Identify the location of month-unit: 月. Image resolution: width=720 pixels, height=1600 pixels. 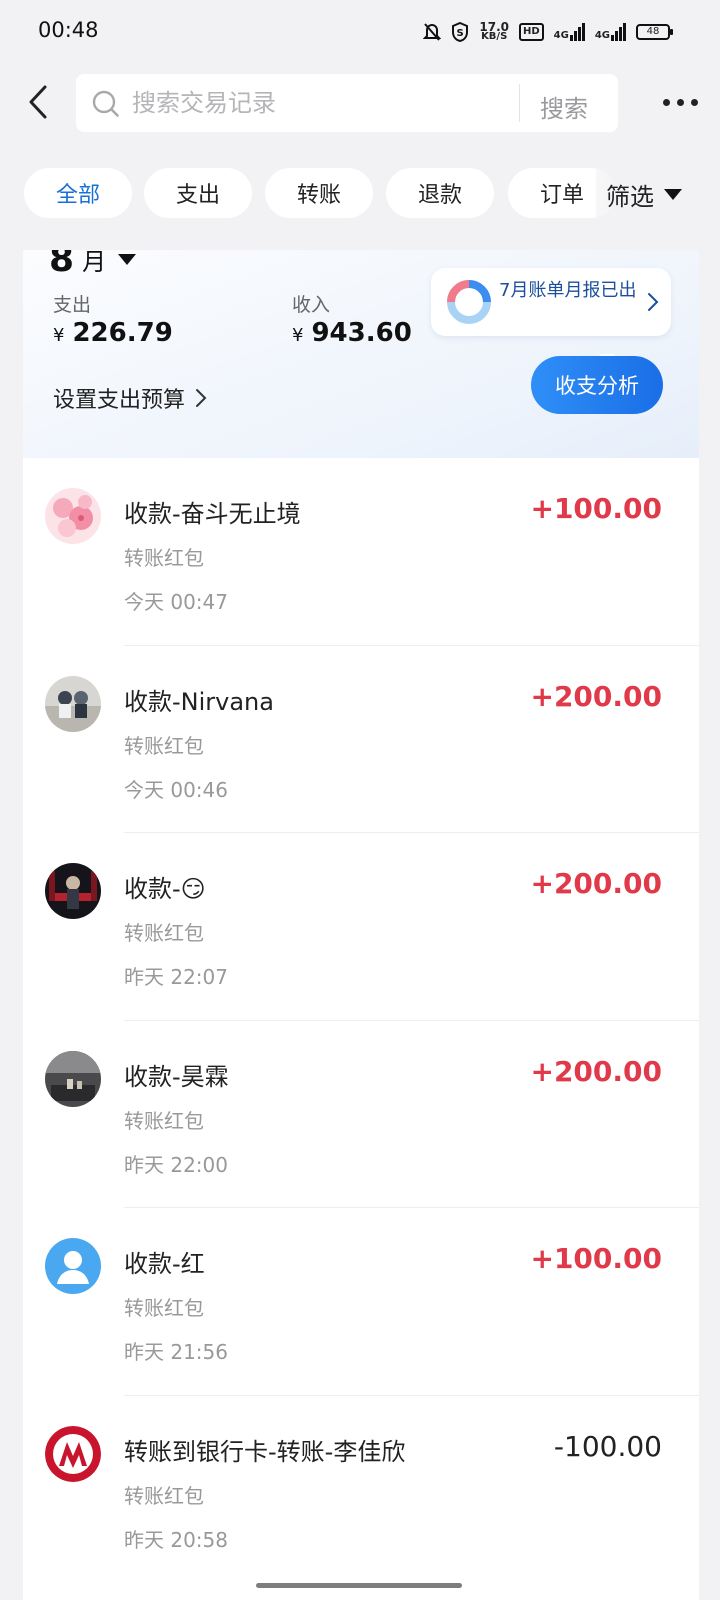
(94, 263).